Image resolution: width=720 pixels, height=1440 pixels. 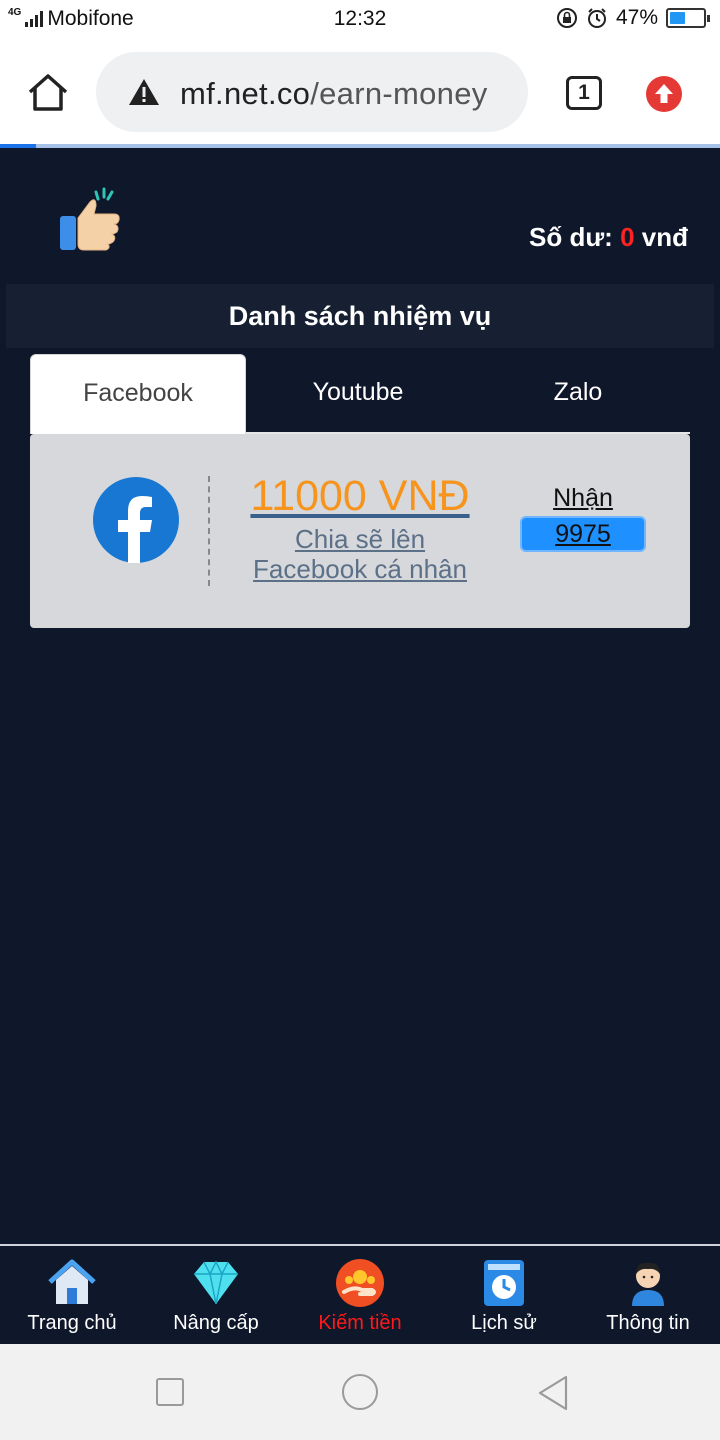 I want to click on browser-toolbar: mf.net.co/earn-money 1, so click(x=360, y=91).